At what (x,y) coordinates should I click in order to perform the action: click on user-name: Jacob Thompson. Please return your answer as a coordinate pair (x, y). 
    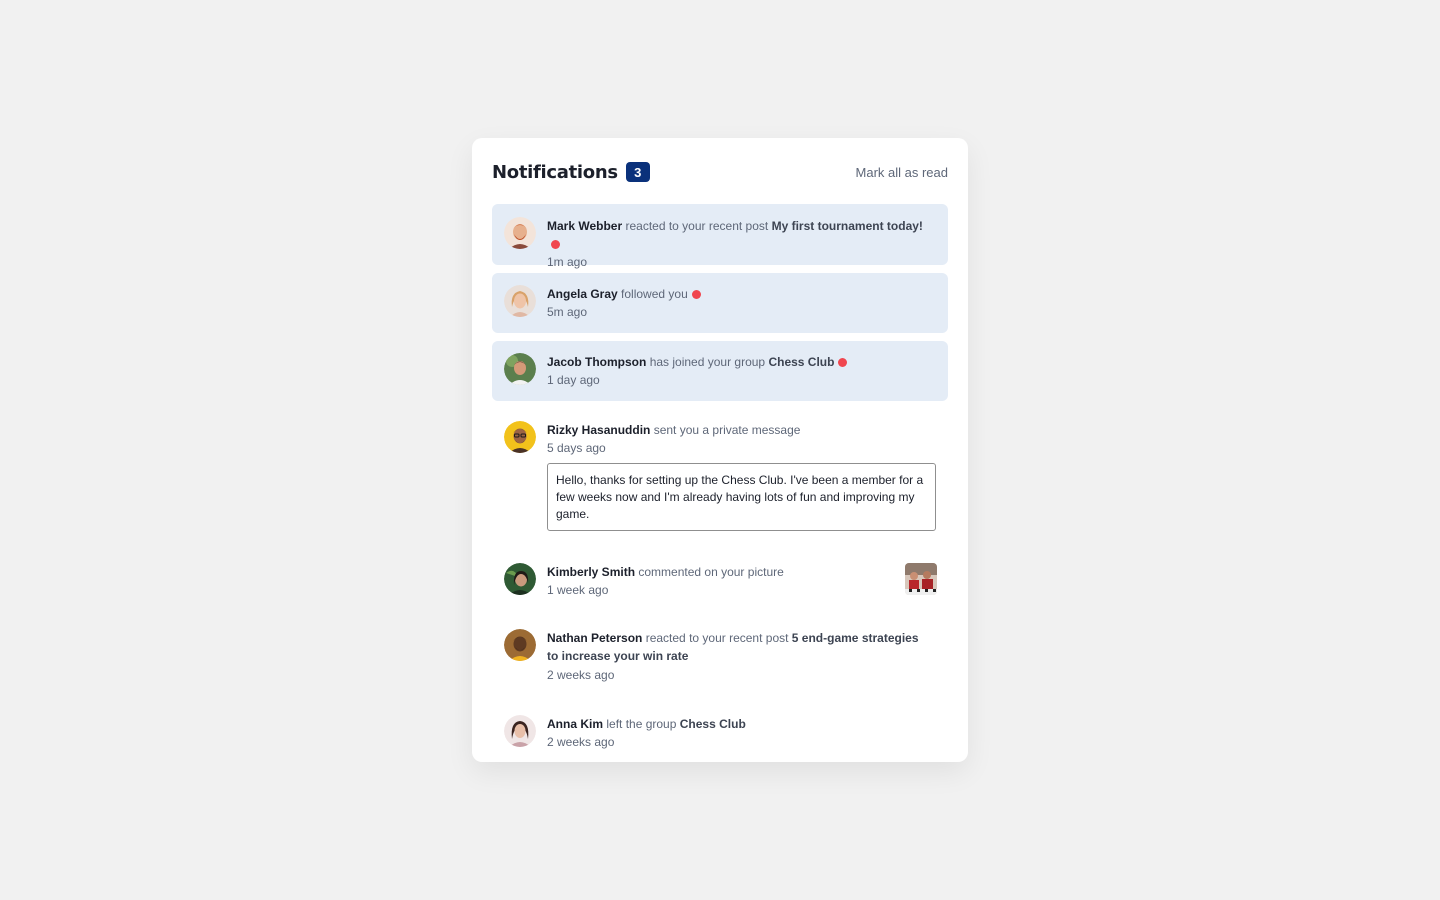
    Looking at the image, I should click on (596, 362).